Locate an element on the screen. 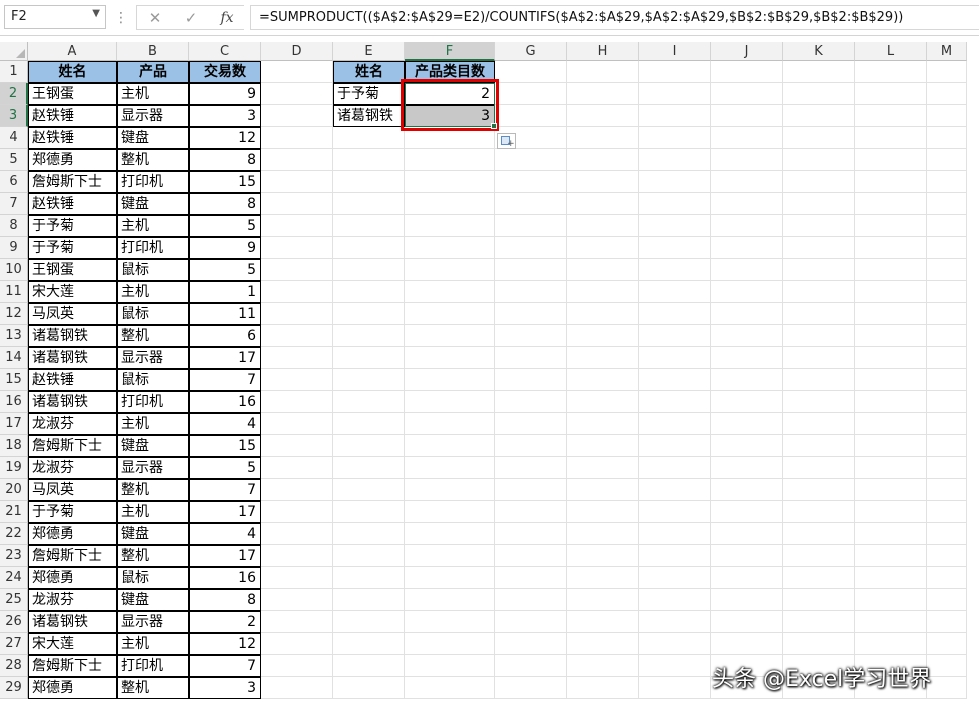 Image resolution: width=979 pixels, height=709 pixels. table-cell: 龙淑芬 is located at coordinates (72, 468).